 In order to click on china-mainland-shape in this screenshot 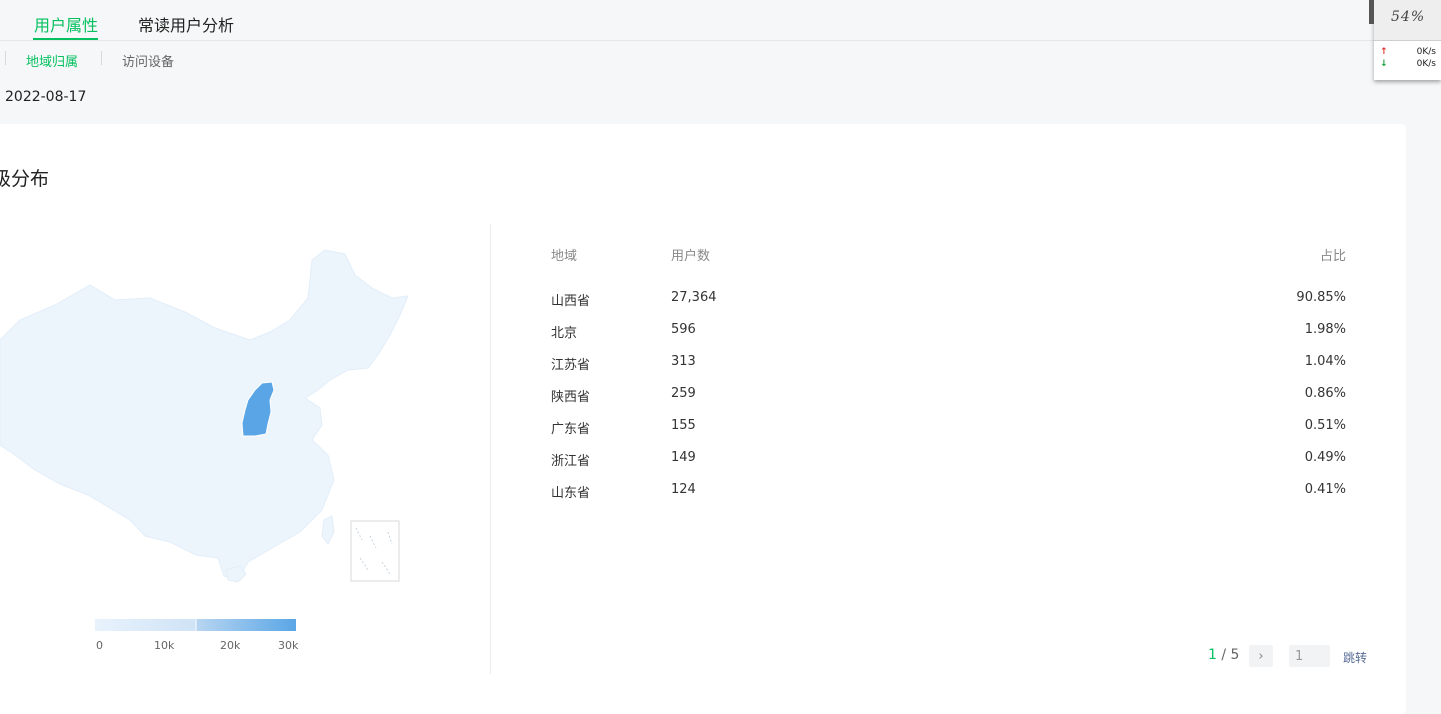, I will do `click(204, 415)`.